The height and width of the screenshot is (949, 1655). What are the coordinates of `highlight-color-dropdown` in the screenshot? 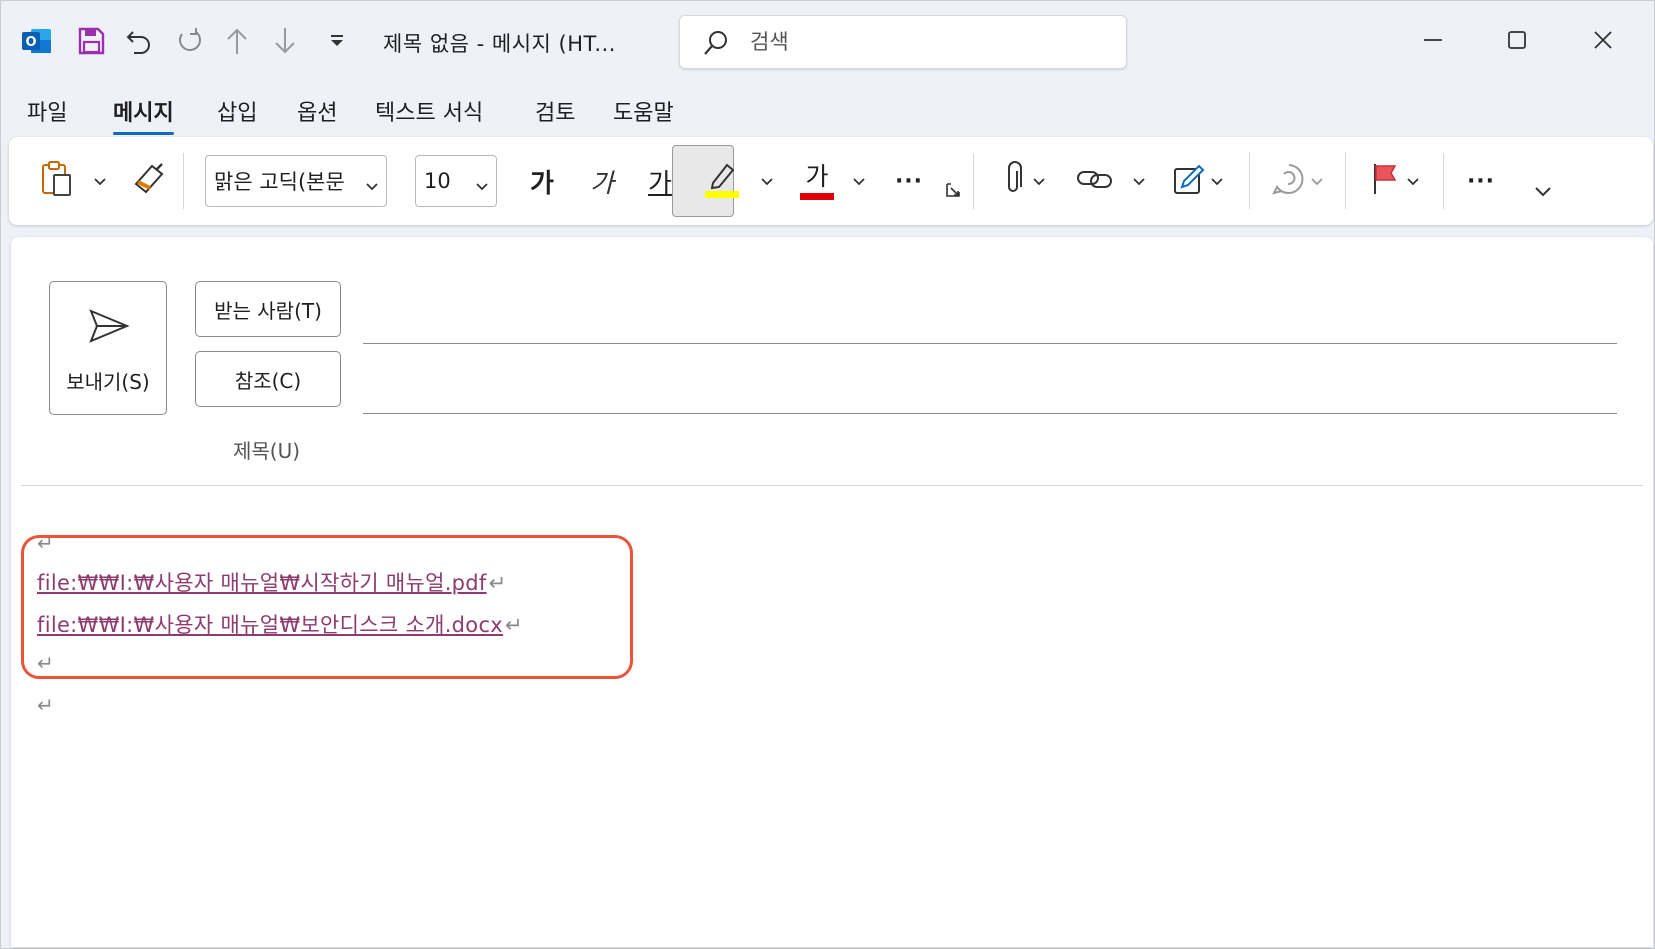 It's located at (767, 181).